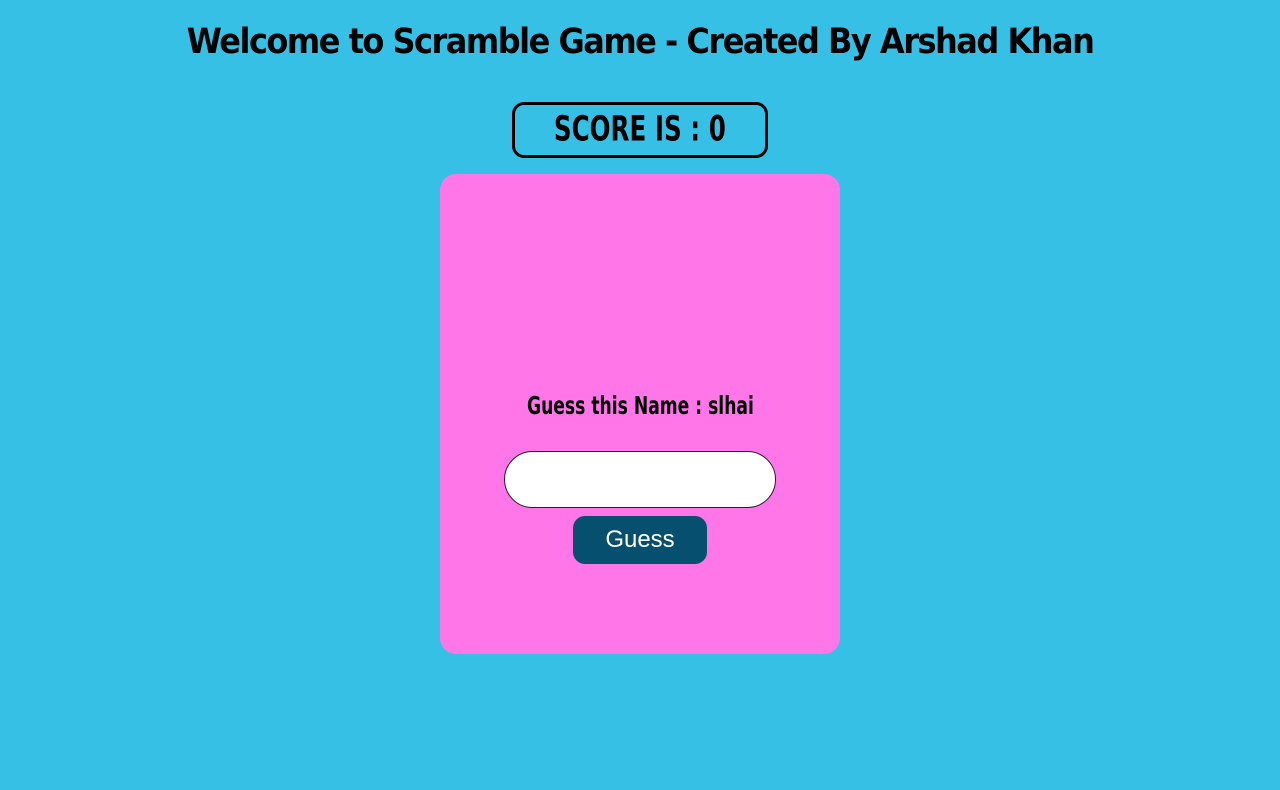 The width and height of the screenshot is (1280, 790). What do you see at coordinates (640, 479) in the screenshot?
I see `guess-input` at bounding box center [640, 479].